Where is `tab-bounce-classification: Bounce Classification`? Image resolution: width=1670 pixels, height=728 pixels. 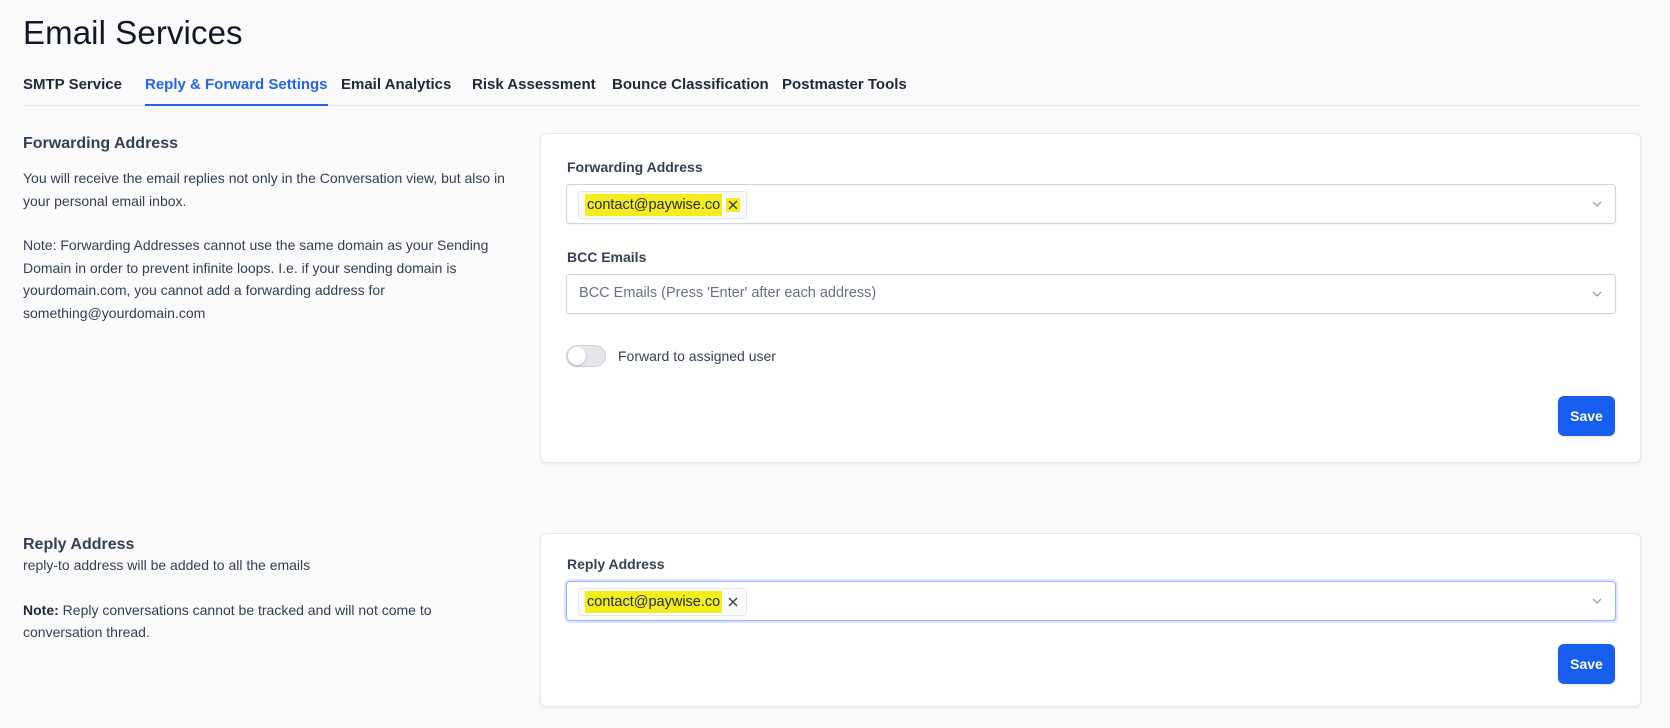
tab-bounce-classification: Bounce Classification is located at coordinates (690, 90).